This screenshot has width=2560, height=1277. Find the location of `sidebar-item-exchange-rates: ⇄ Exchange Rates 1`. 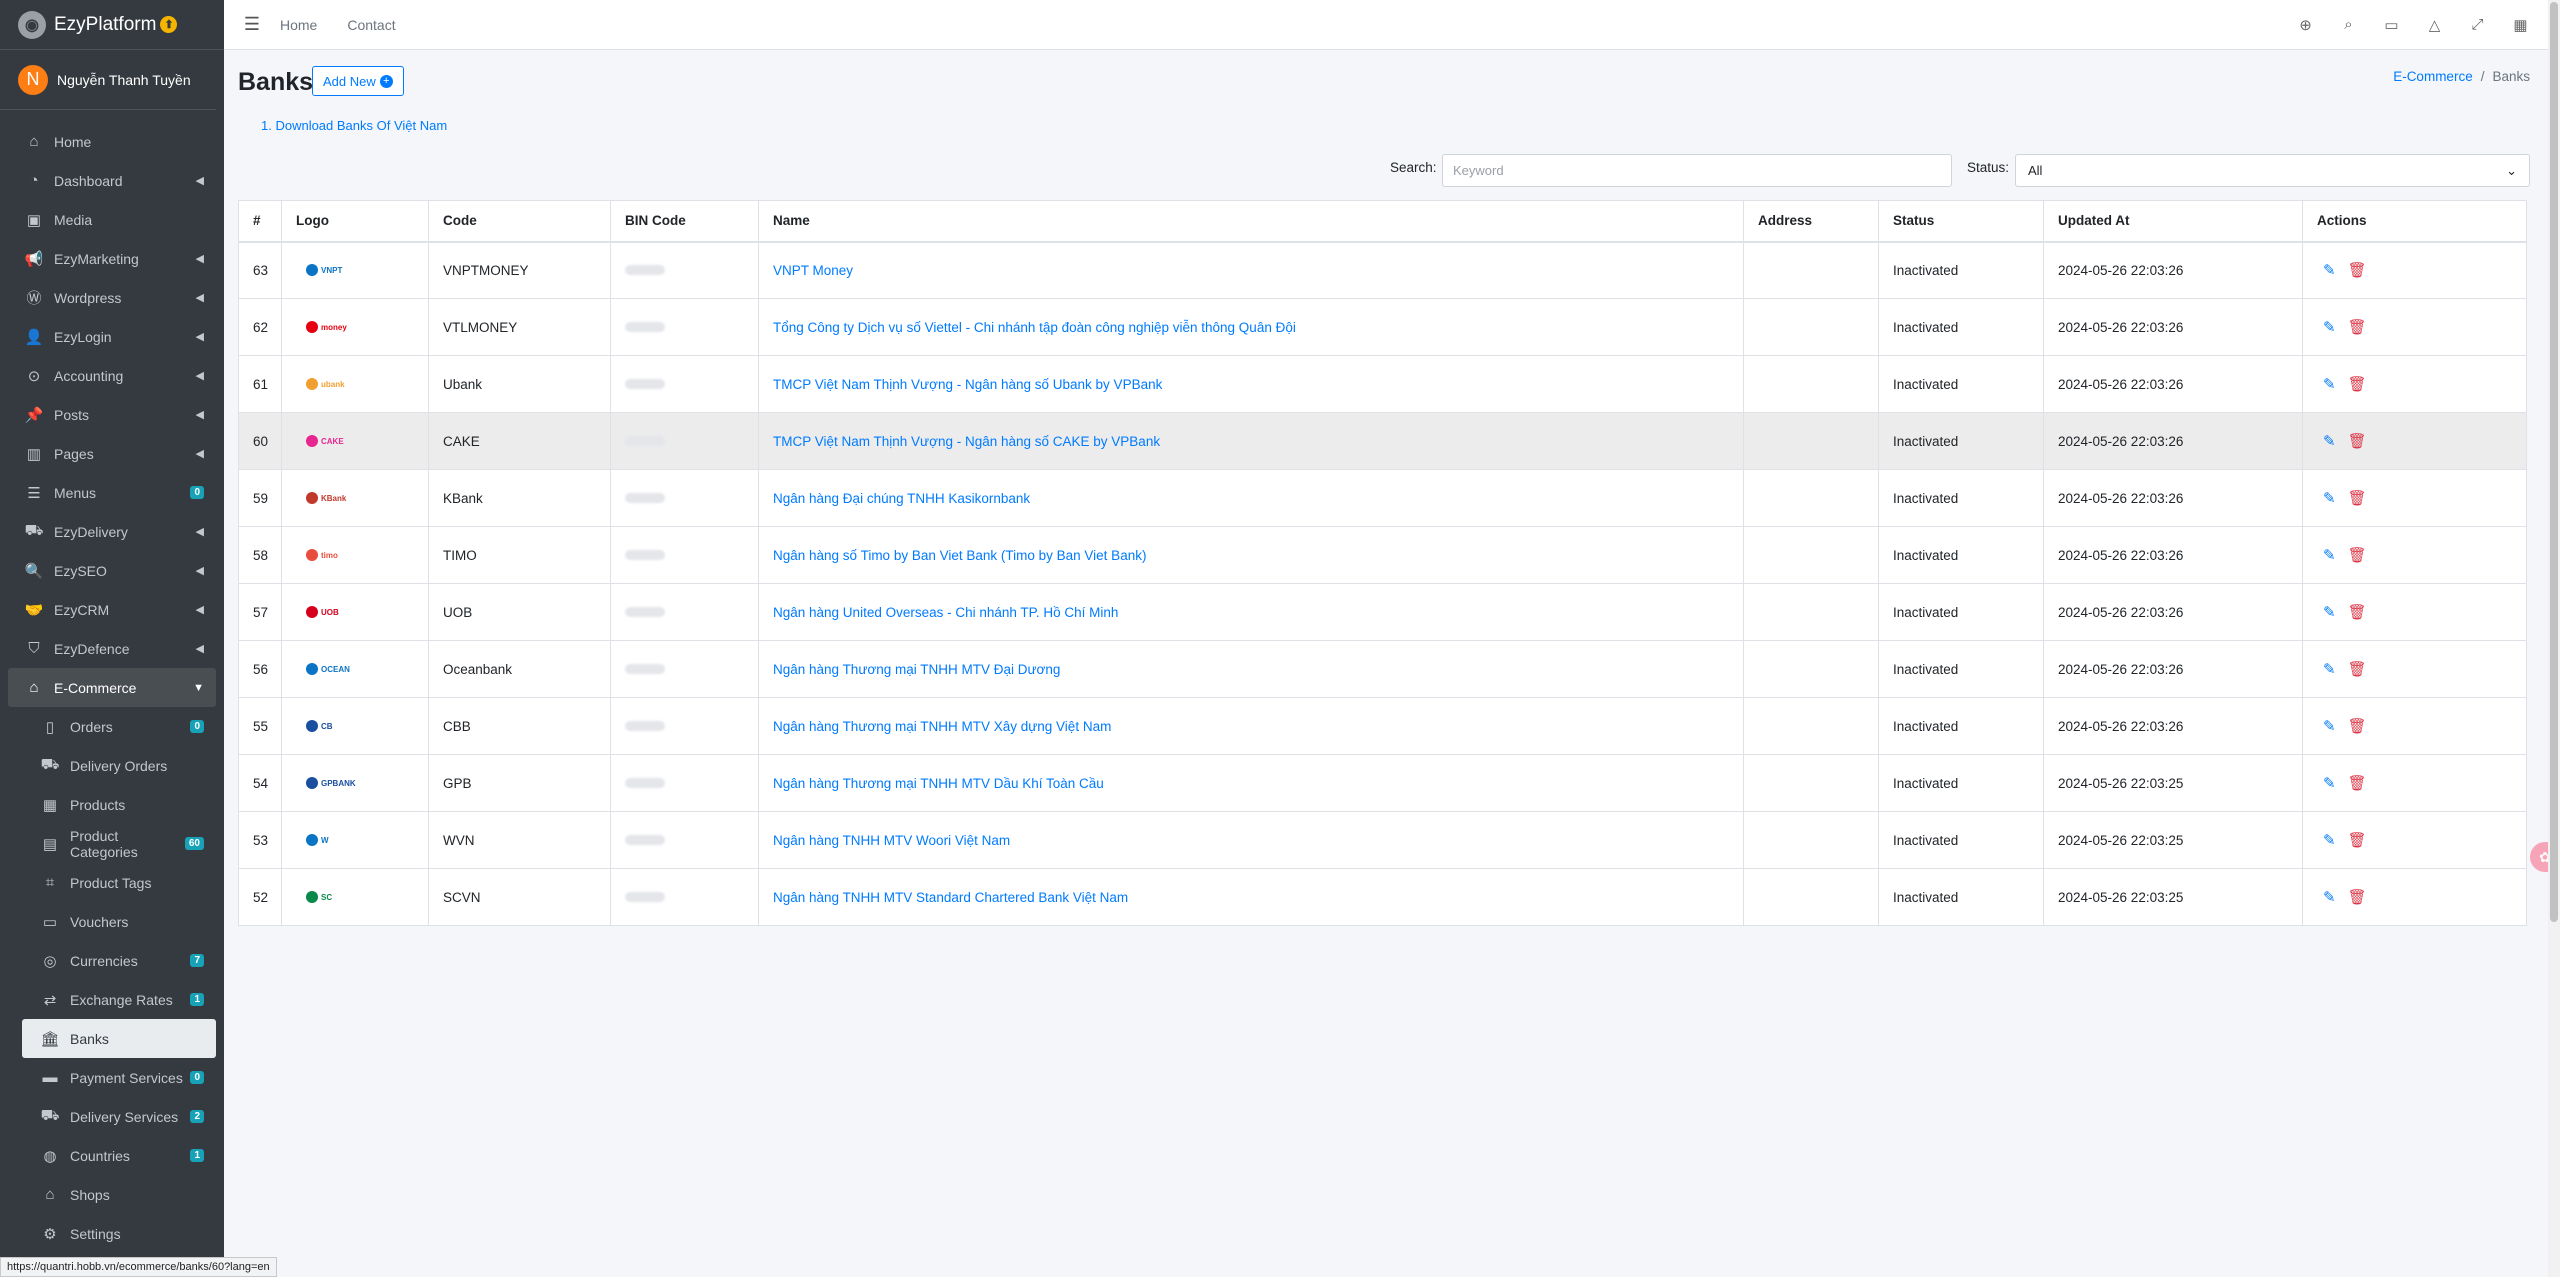

sidebar-item-exchange-rates: ⇄ Exchange Rates 1 is located at coordinates (112, 999).